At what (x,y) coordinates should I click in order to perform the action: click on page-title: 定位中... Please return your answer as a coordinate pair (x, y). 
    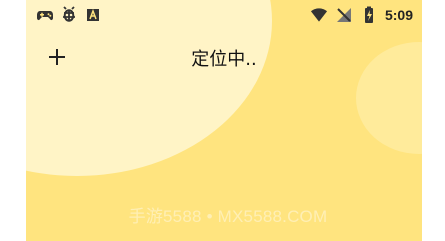
    Looking at the image, I should click on (224, 59).